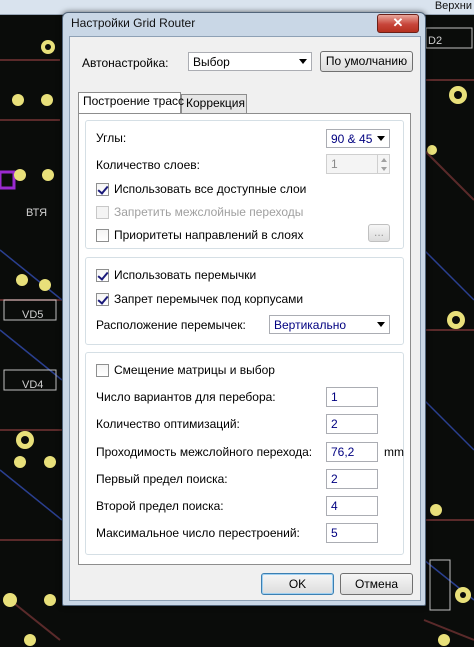 The height and width of the screenshot is (647, 474). Describe the element at coordinates (111, 138) in the screenshot. I see `angles-label: Углы:` at that location.